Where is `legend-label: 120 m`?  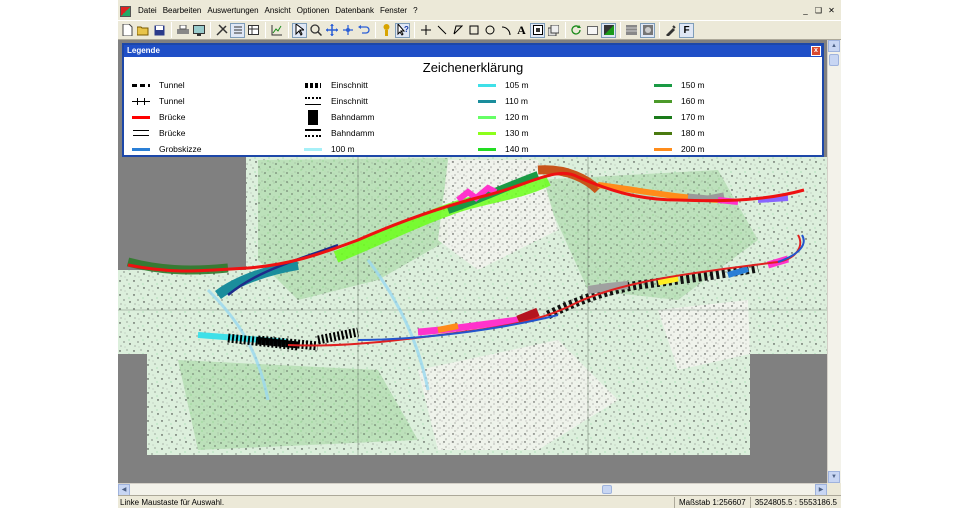
legend-label: 120 m is located at coordinates (517, 117).